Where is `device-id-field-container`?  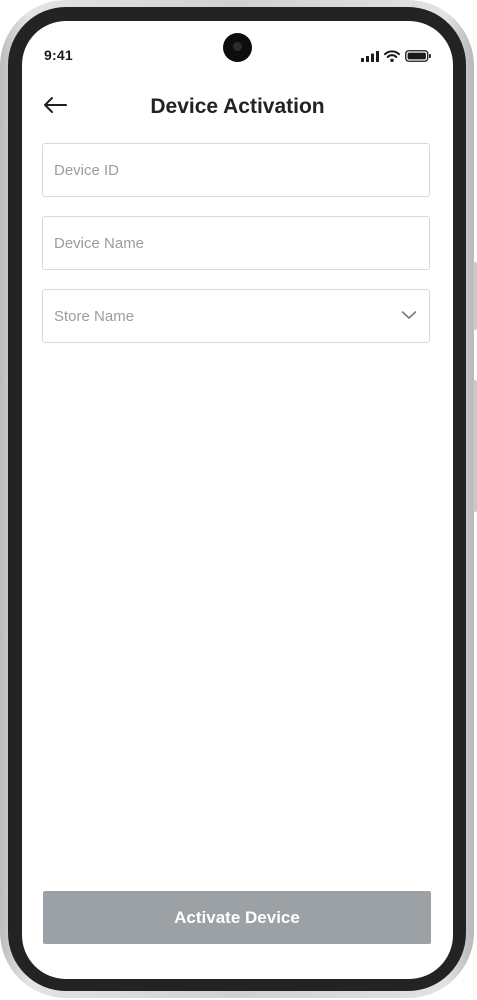 device-id-field-container is located at coordinates (236, 170).